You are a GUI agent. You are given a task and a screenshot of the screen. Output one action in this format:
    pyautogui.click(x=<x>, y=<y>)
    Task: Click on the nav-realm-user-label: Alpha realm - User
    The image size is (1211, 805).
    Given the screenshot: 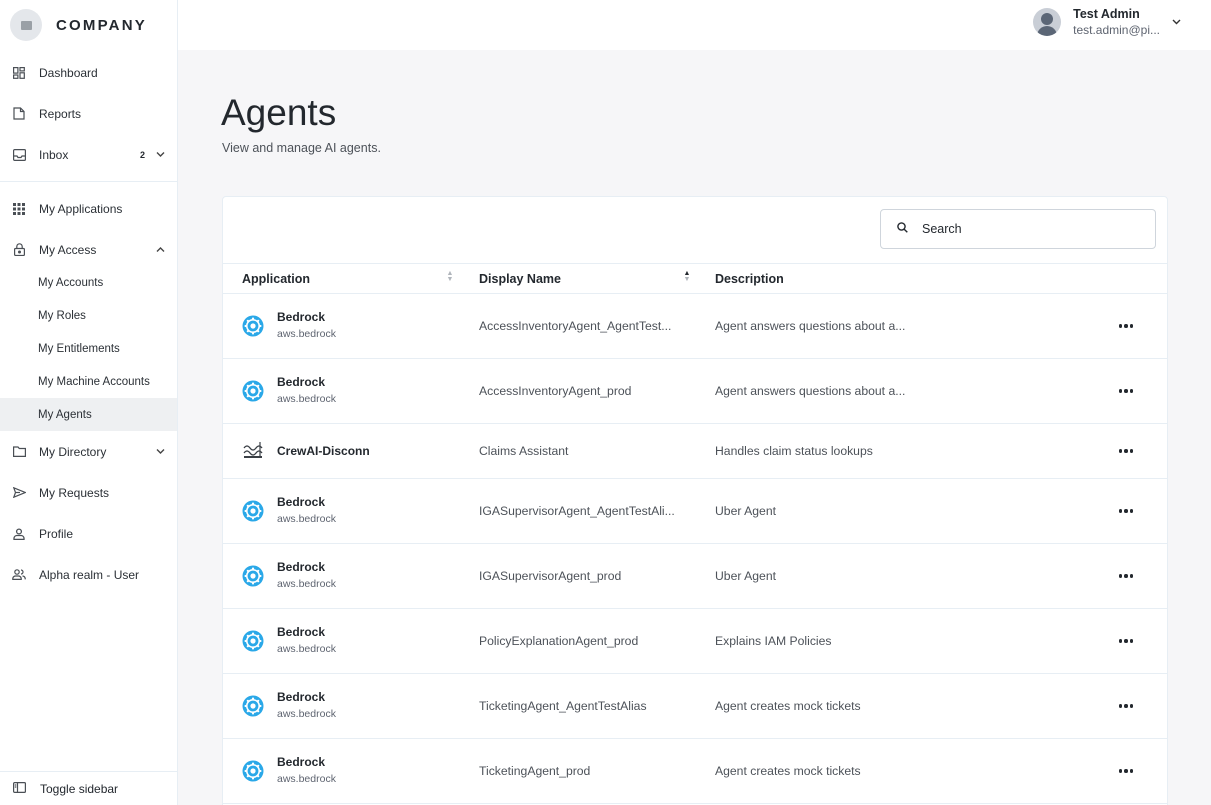 What is the action you would take?
    pyautogui.click(x=89, y=574)
    